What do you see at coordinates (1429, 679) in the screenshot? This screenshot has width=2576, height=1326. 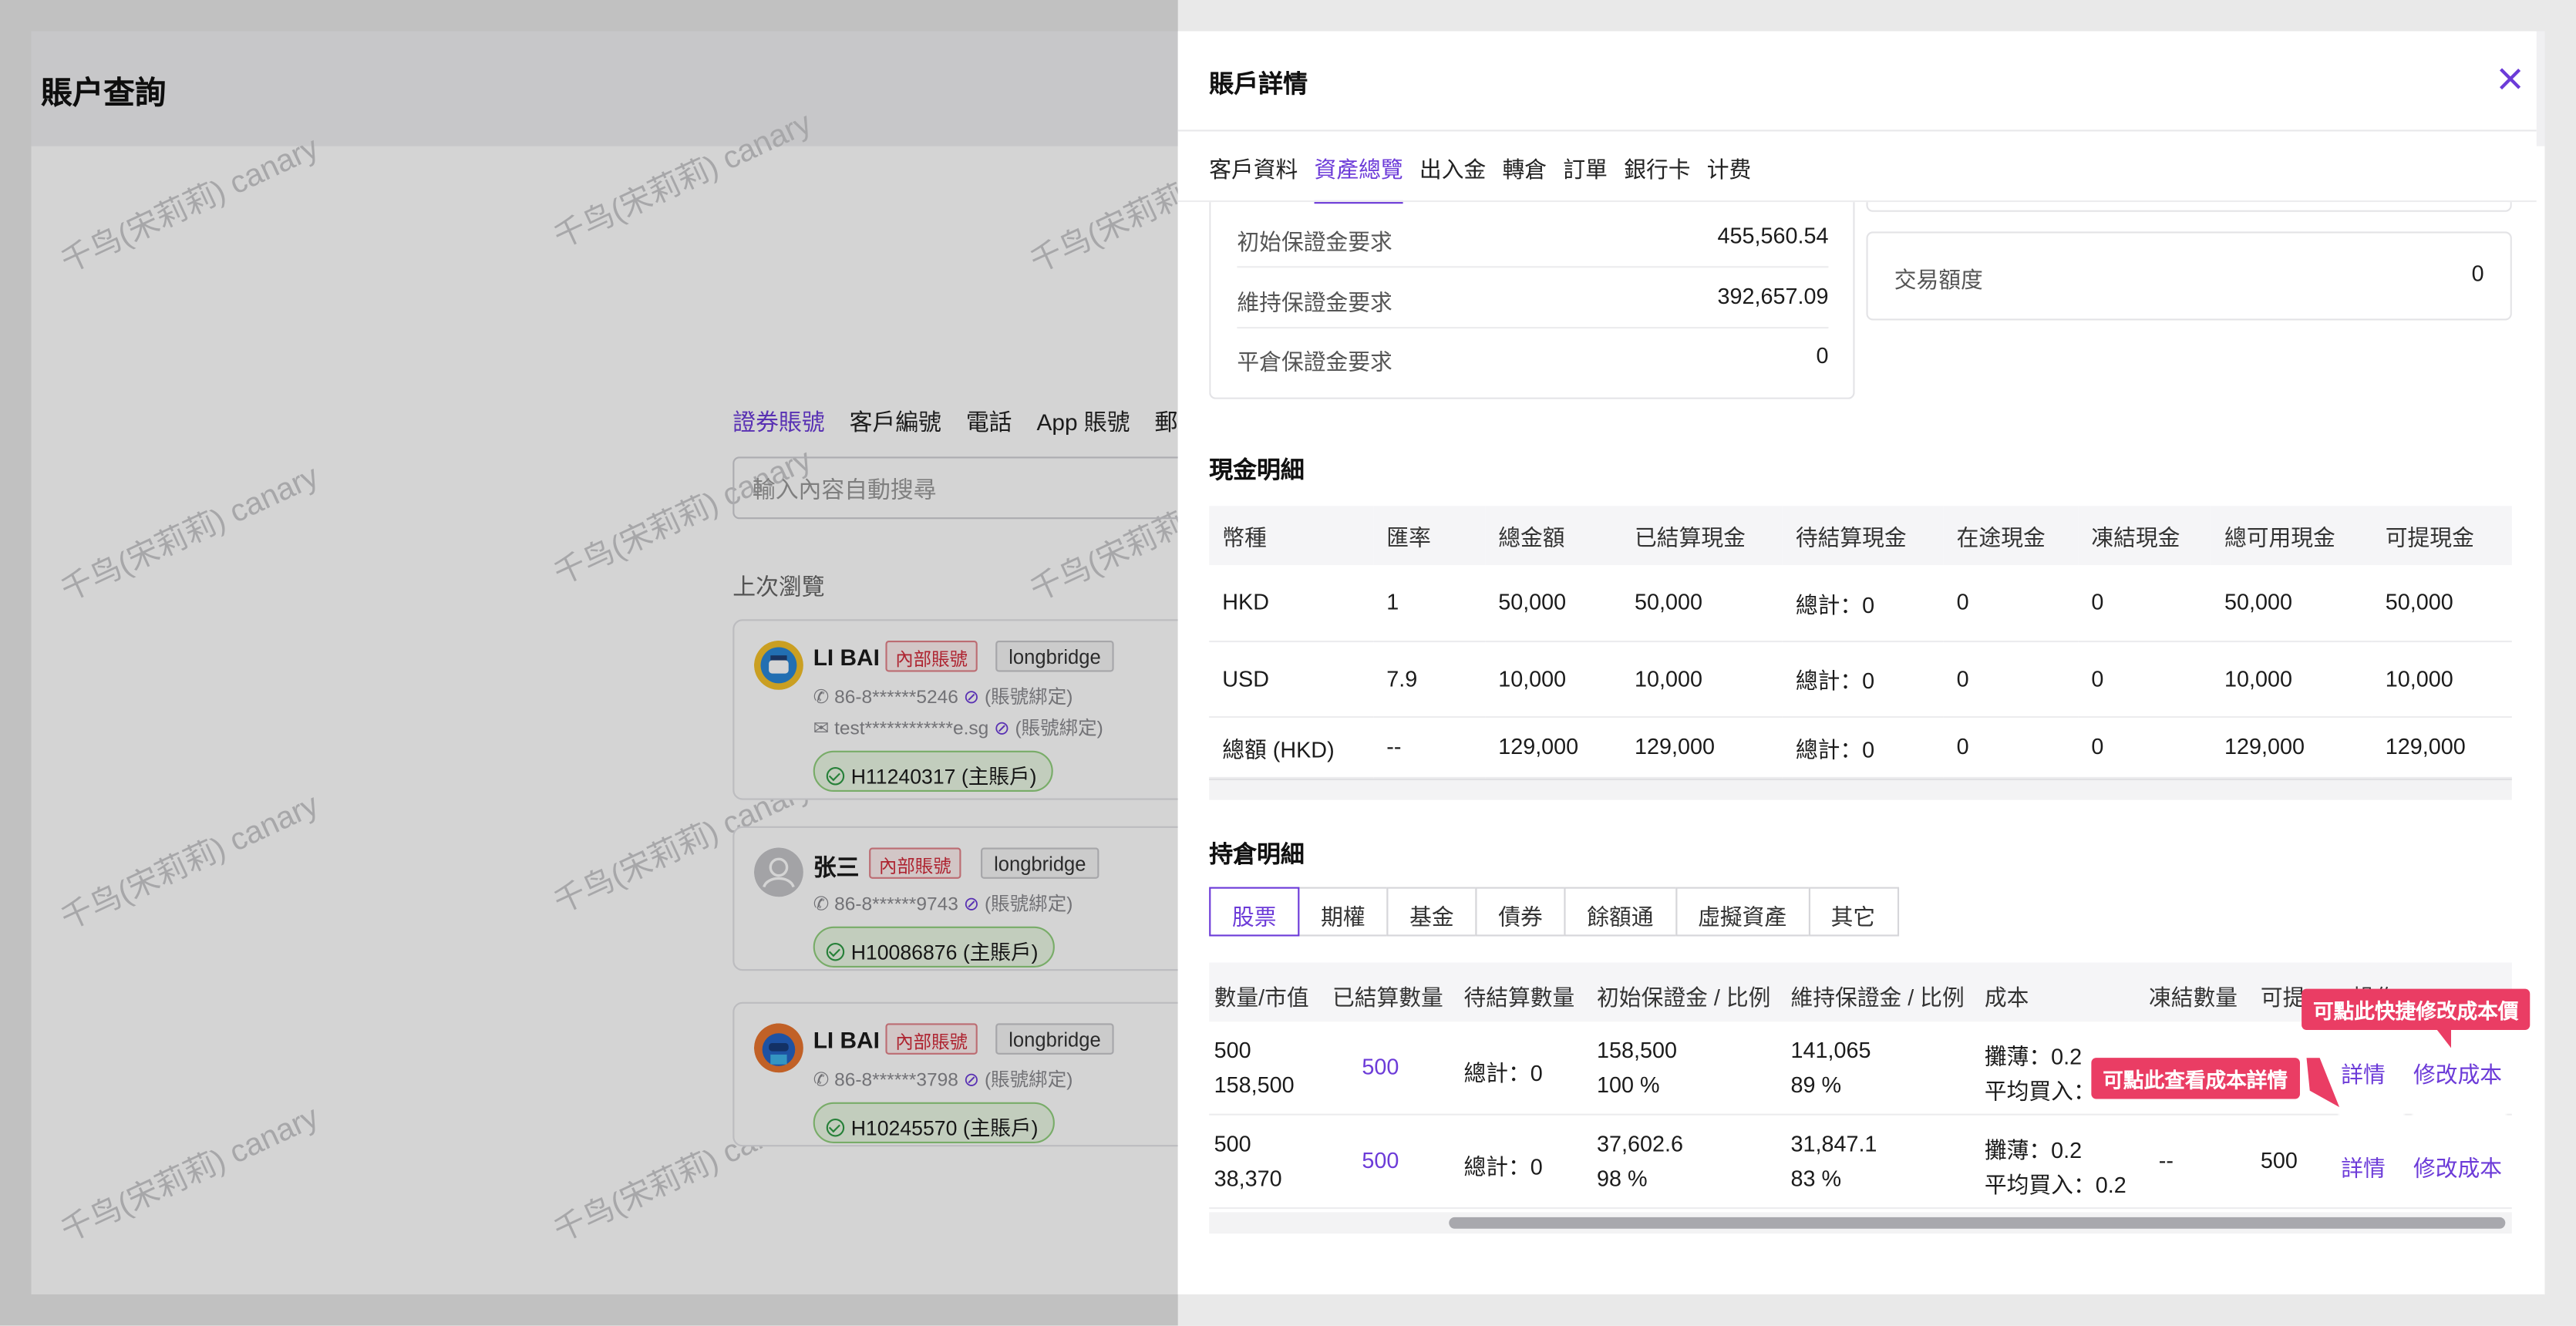 I see `table-cell: 7.9` at bounding box center [1429, 679].